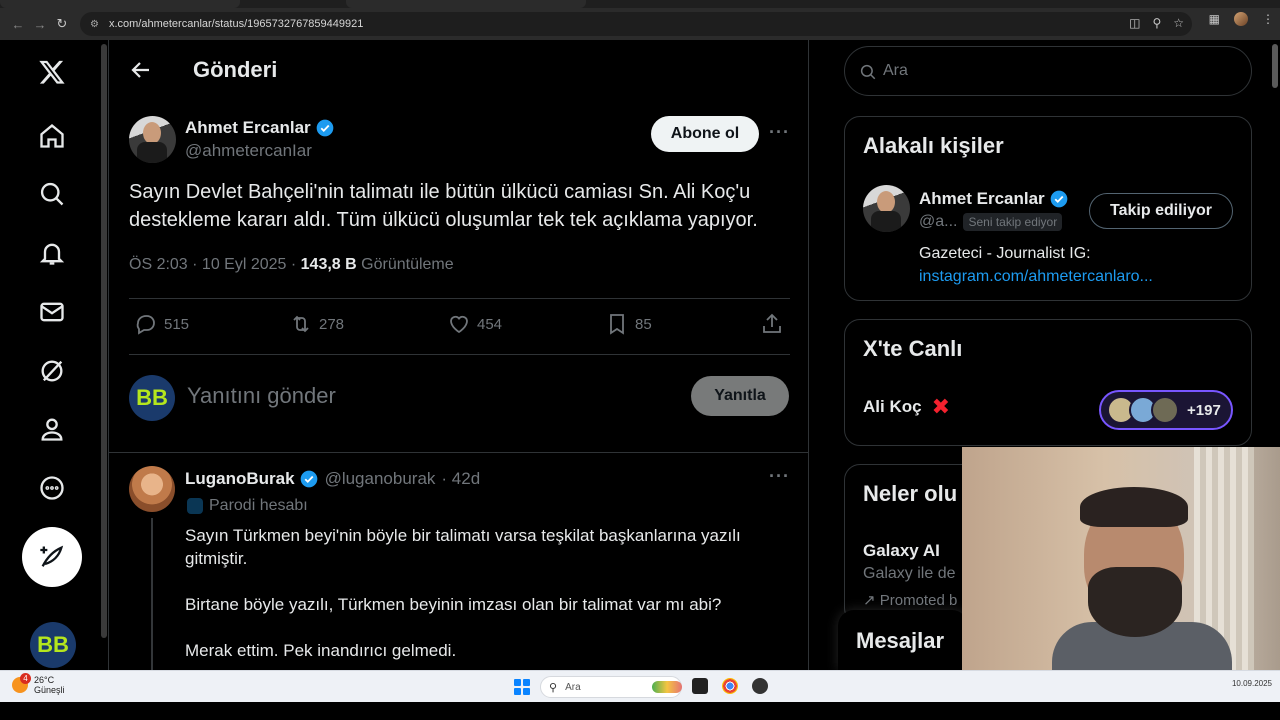 The width and height of the screenshot is (1280, 720). I want to click on task-view-icon, so click(700, 686).